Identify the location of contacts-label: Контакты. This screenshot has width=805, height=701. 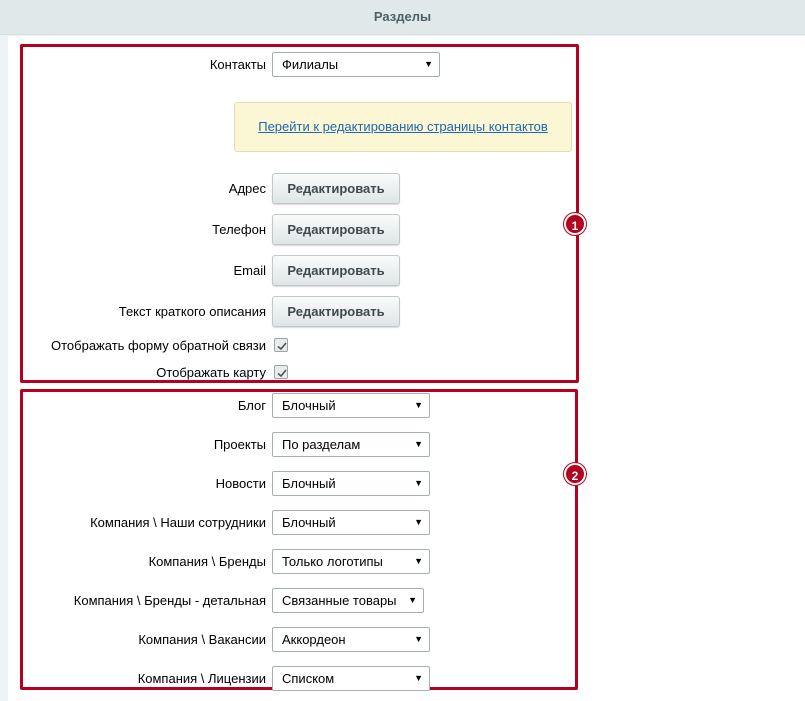
(237, 64).